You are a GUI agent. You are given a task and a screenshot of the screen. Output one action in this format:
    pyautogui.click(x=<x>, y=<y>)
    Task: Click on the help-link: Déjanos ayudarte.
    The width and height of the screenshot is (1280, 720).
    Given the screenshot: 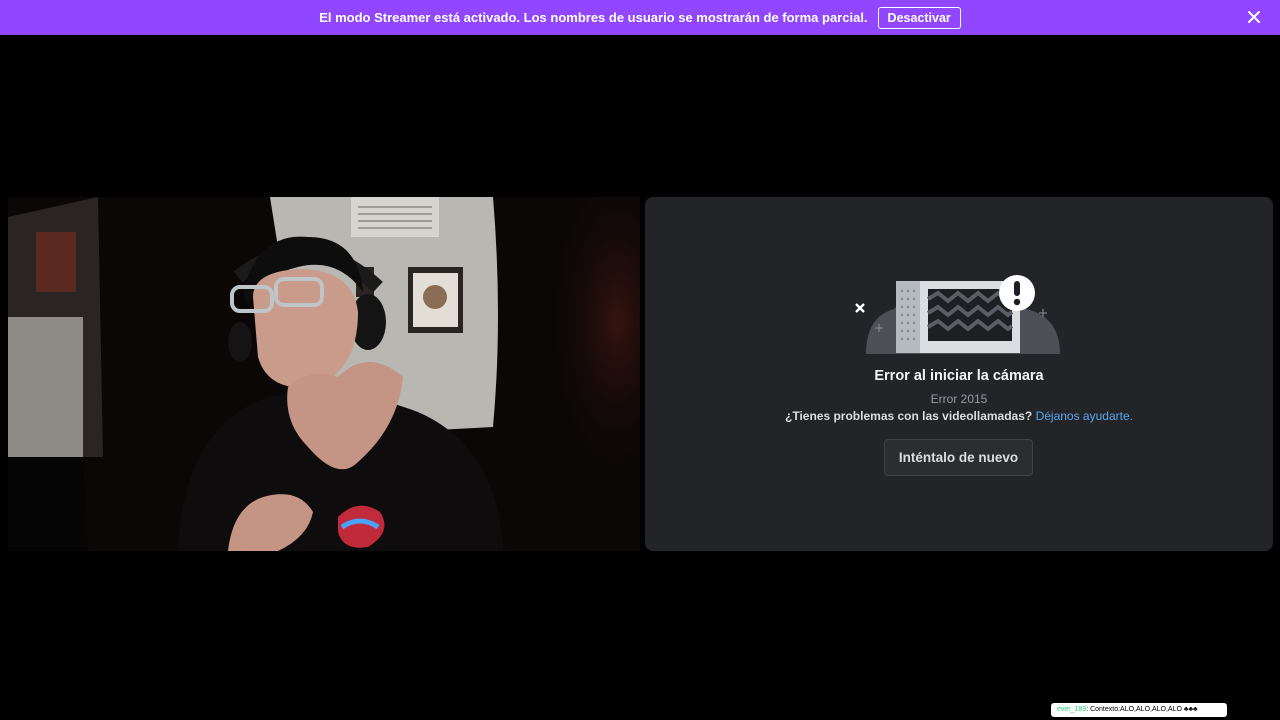 What is the action you would take?
    pyautogui.click(x=1084, y=416)
    